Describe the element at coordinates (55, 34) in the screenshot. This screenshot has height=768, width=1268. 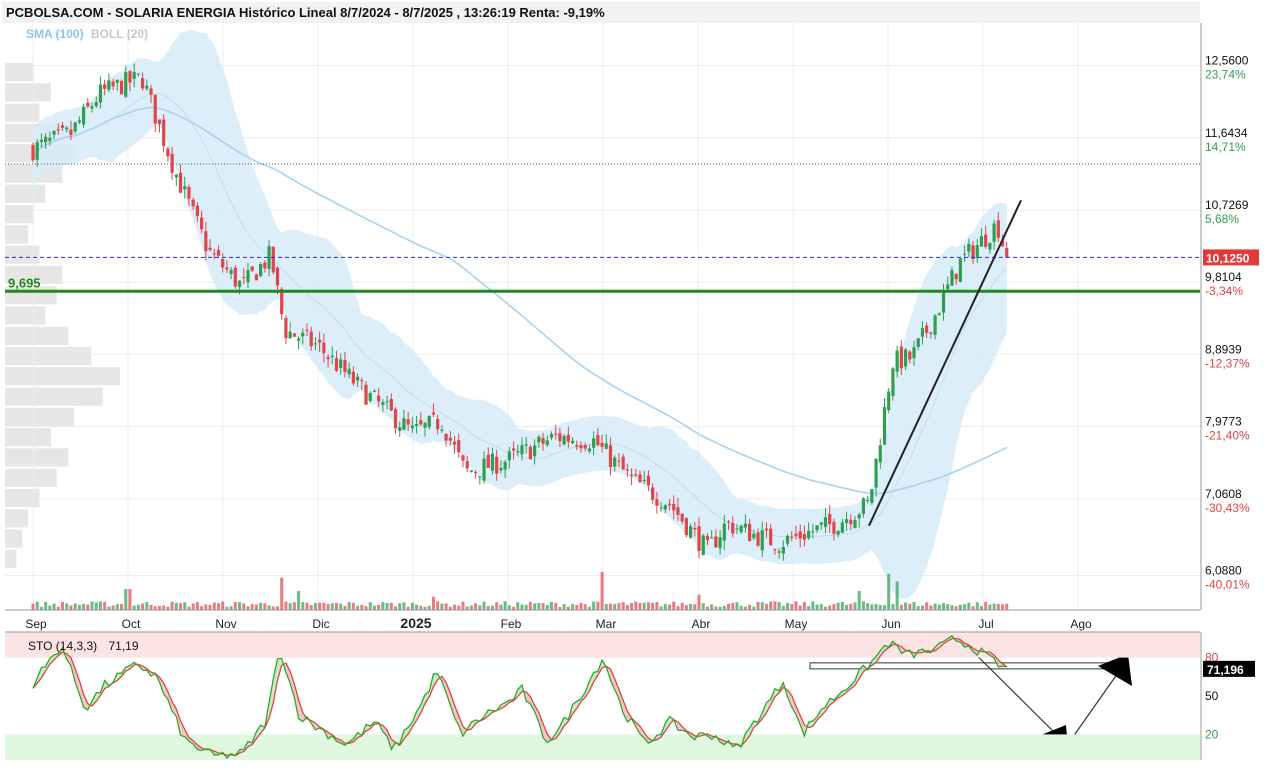
I see `legend-sma: SMA (100)` at that location.